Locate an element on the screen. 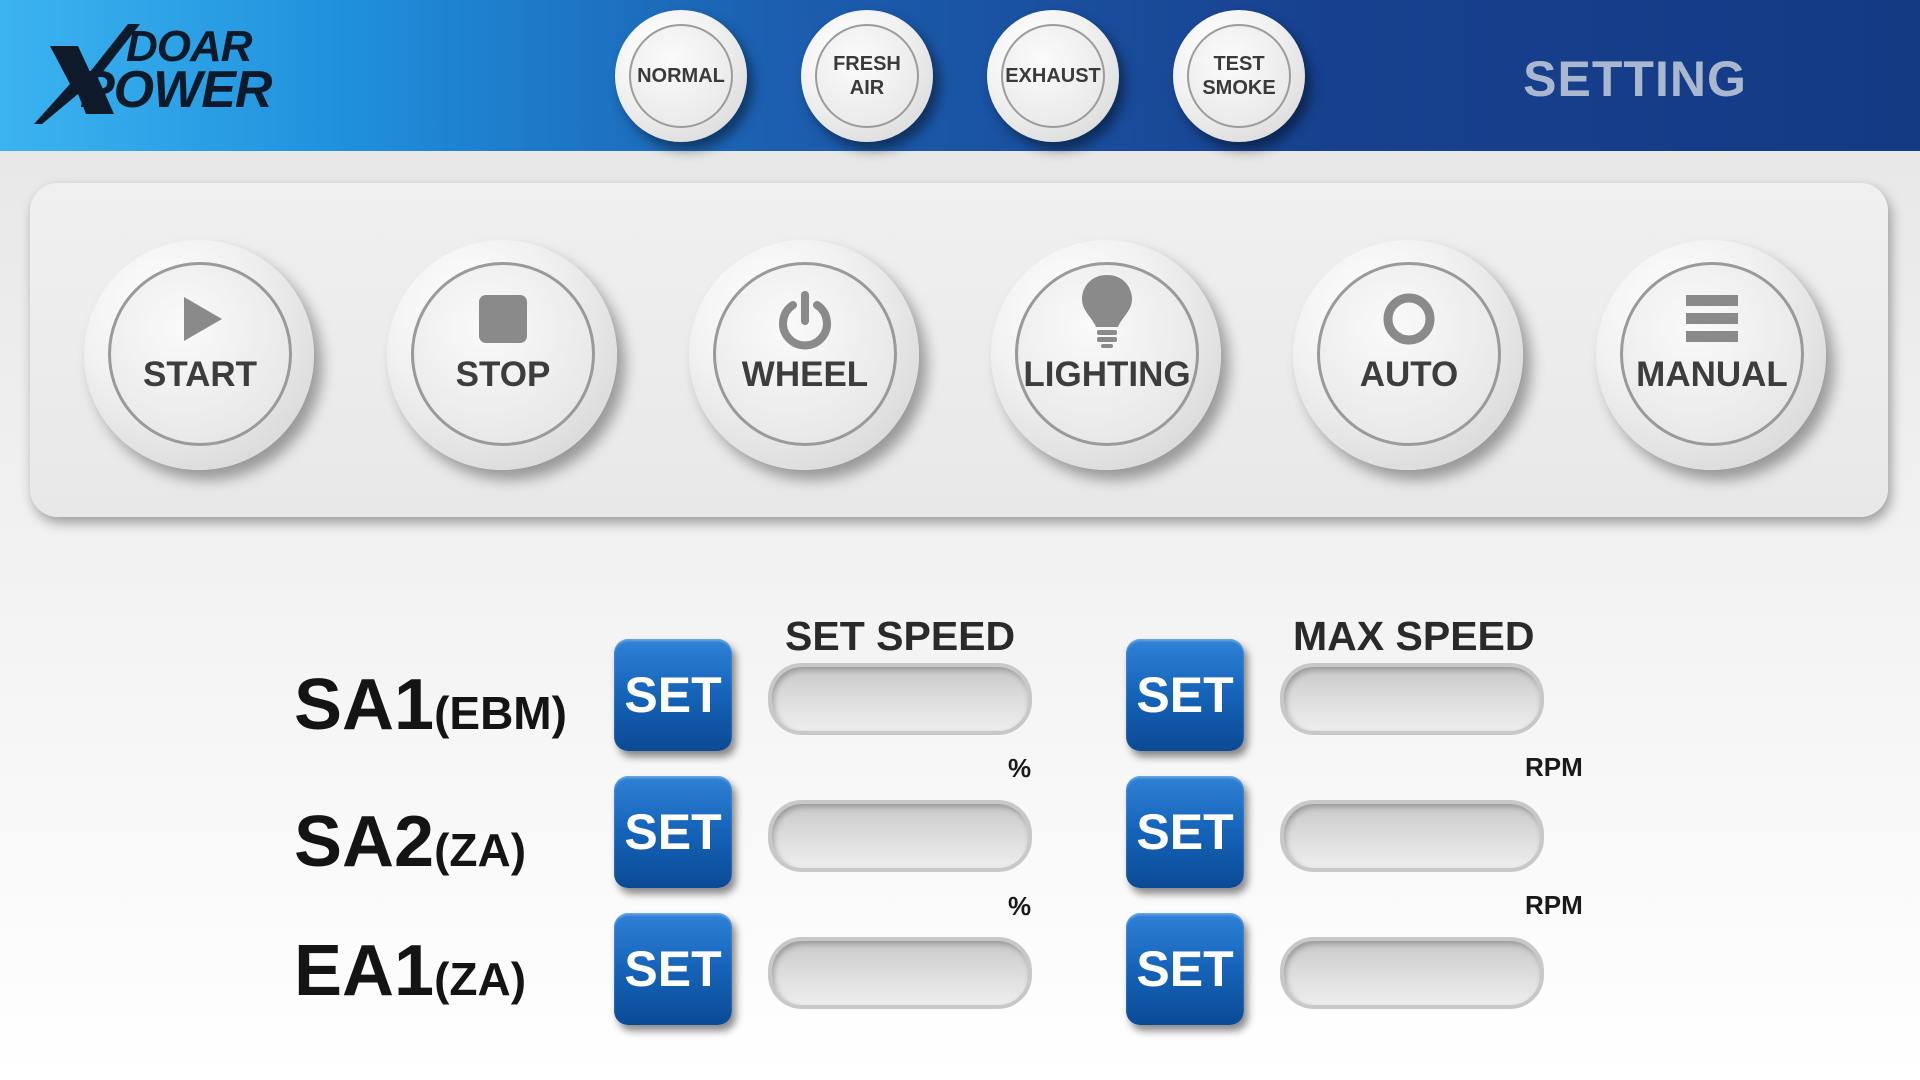 The image size is (1920, 1080). fan-label-ea1: EA1(ZA) is located at coordinates (410, 971).